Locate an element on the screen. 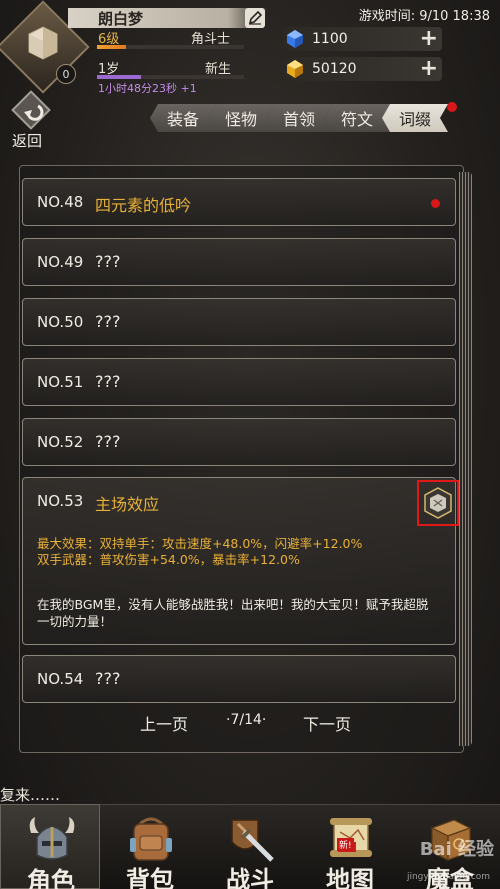 The image size is (500, 889). affix-detail-button is located at coordinates (438, 503).